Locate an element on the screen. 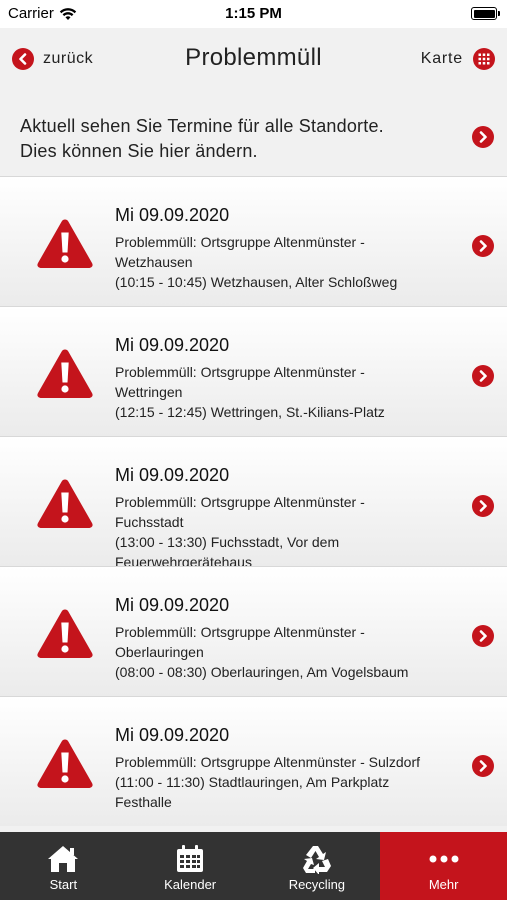 The height and width of the screenshot is (900, 507). more-icon is located at coordinates (444, 859).